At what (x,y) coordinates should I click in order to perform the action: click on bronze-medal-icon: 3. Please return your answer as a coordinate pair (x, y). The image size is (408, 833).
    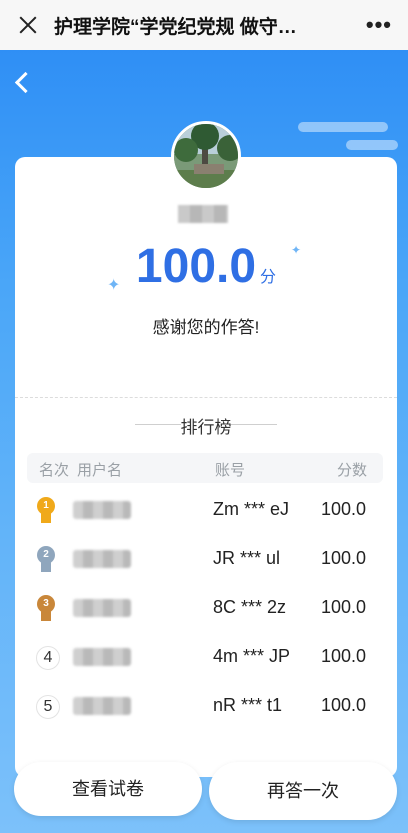
    Looking at the image, I should click on (46, 608).